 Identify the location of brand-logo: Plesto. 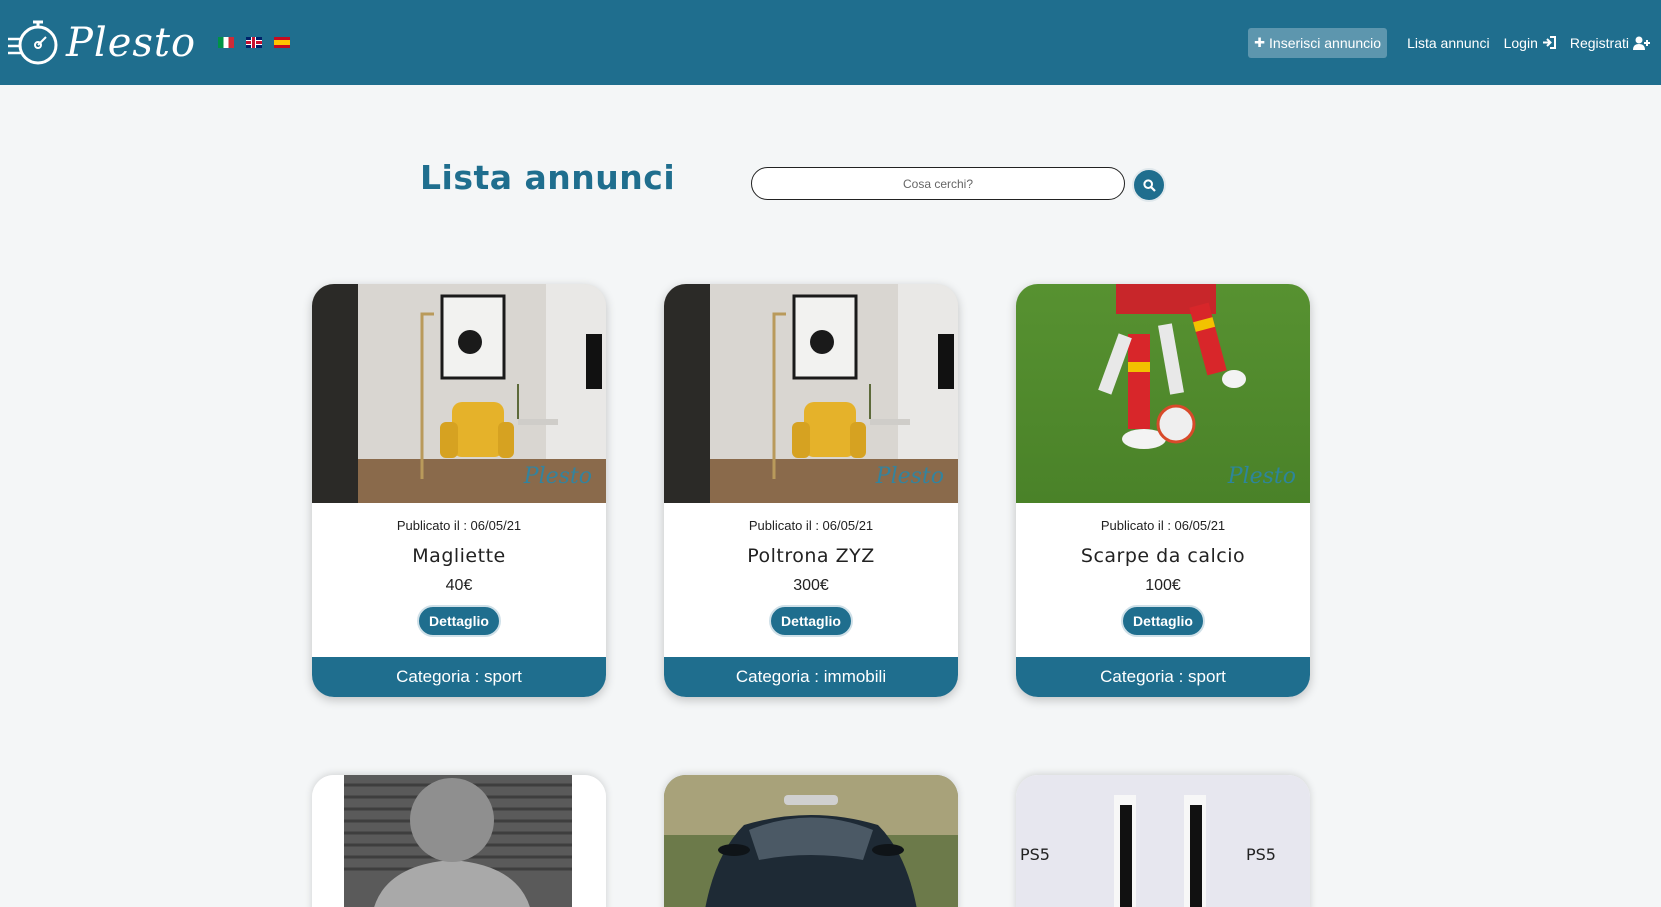
(101, 43).